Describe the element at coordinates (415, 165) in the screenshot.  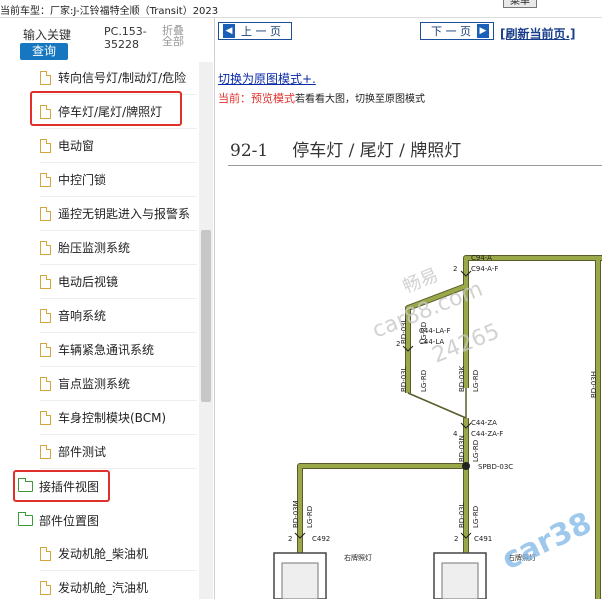
I see `title-divider` at that location.